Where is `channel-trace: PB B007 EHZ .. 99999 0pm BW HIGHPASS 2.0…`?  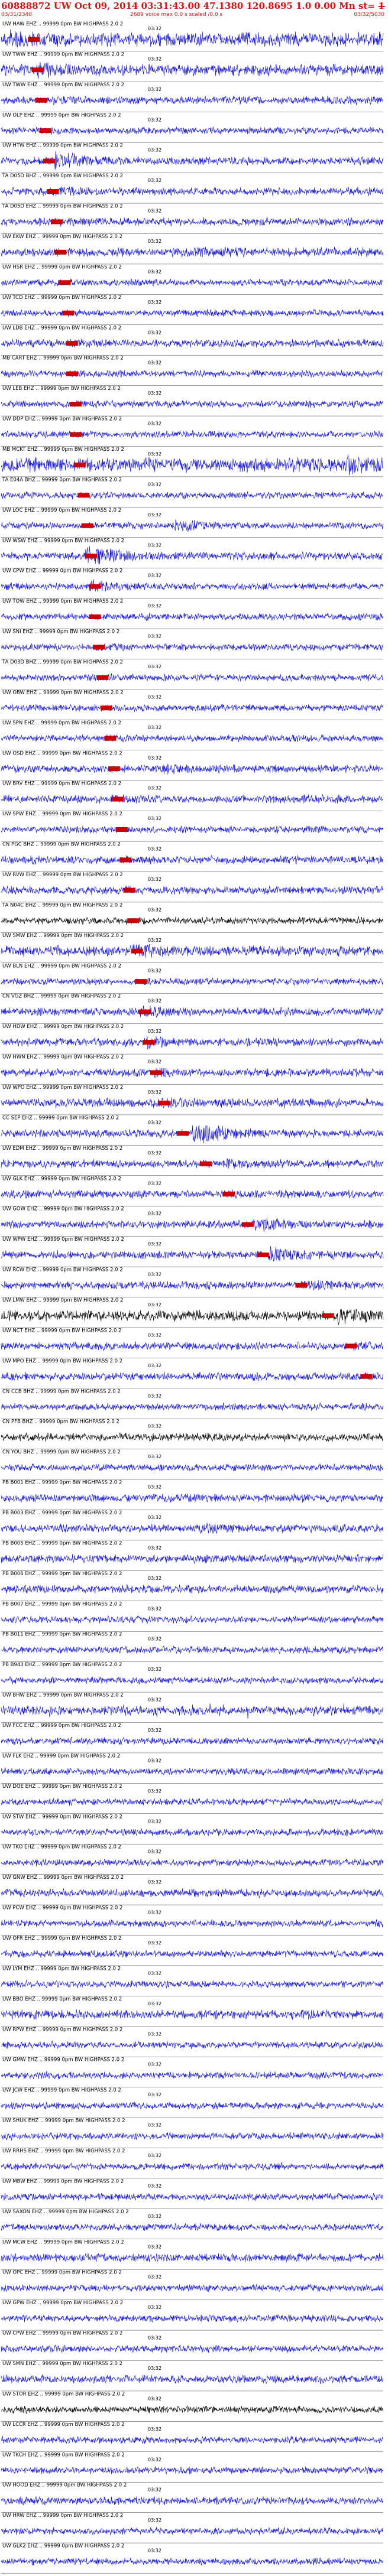 channel-trace: PB B007 EHZ .. 99999 0pm BW HIGHPASS 2.0… is located at coordinates (192, 1617).